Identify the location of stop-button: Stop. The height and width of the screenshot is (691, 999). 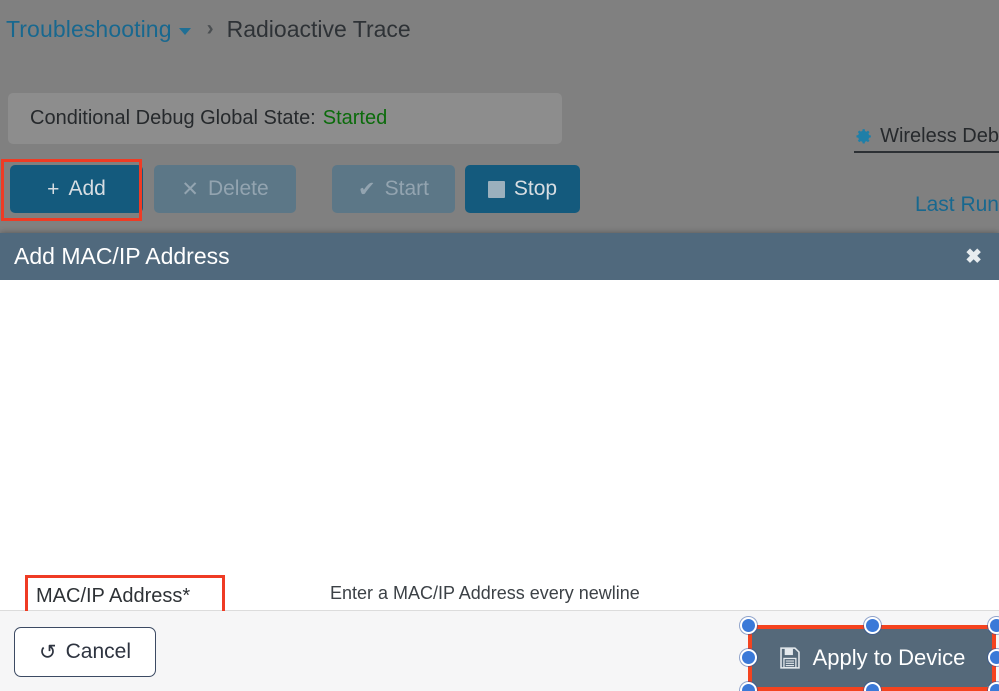
(522, 189).